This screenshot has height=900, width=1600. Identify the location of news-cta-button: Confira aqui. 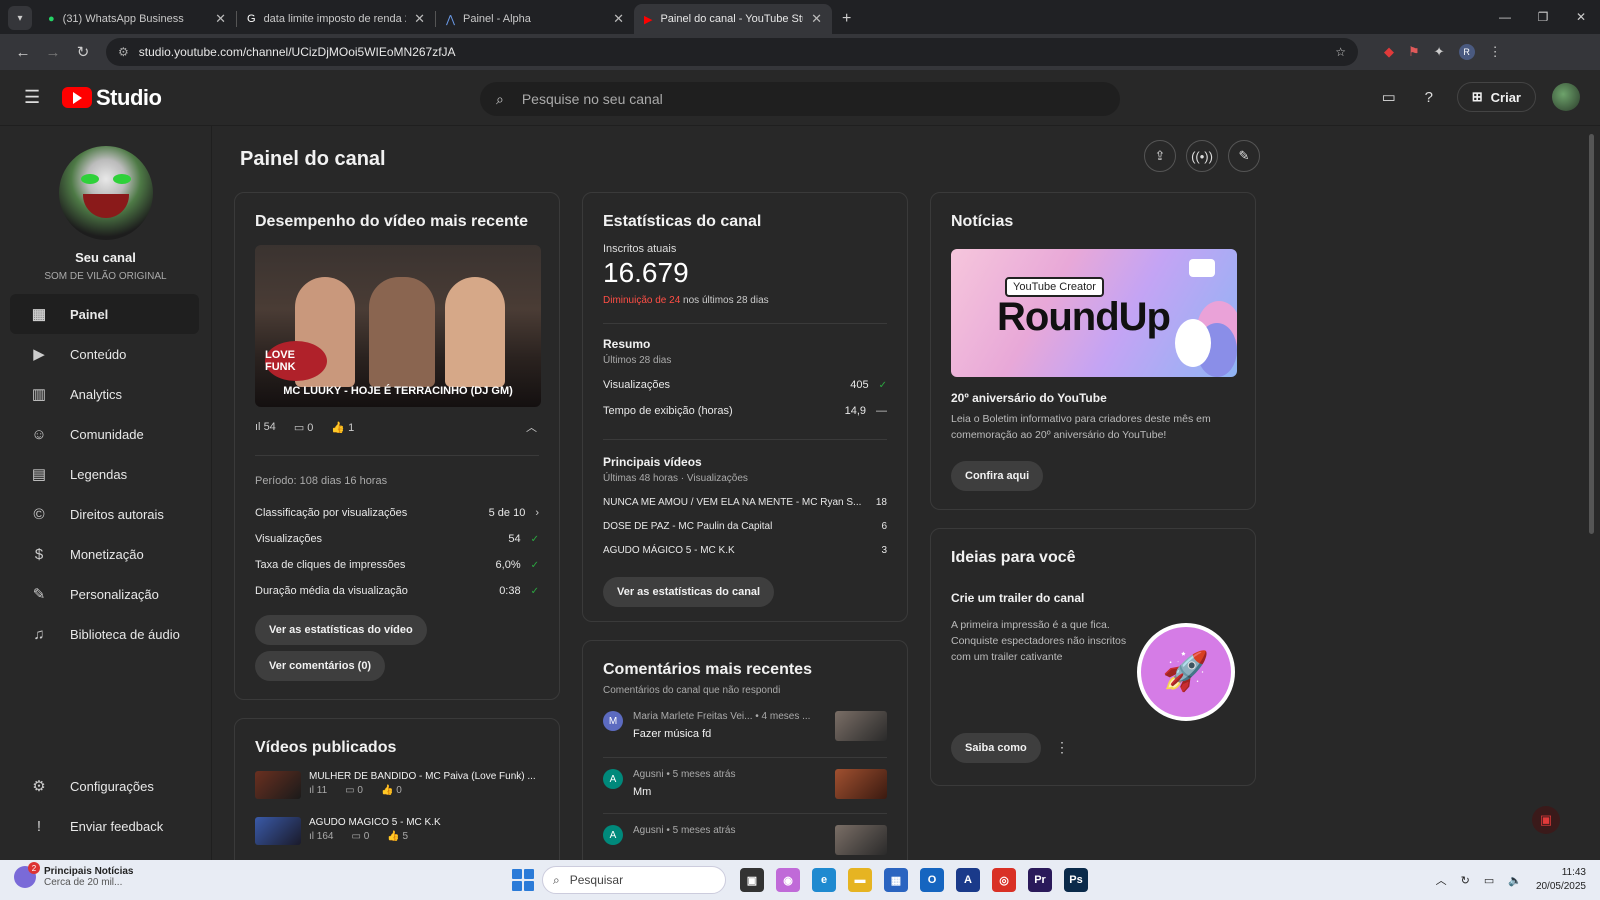
(997, 476).